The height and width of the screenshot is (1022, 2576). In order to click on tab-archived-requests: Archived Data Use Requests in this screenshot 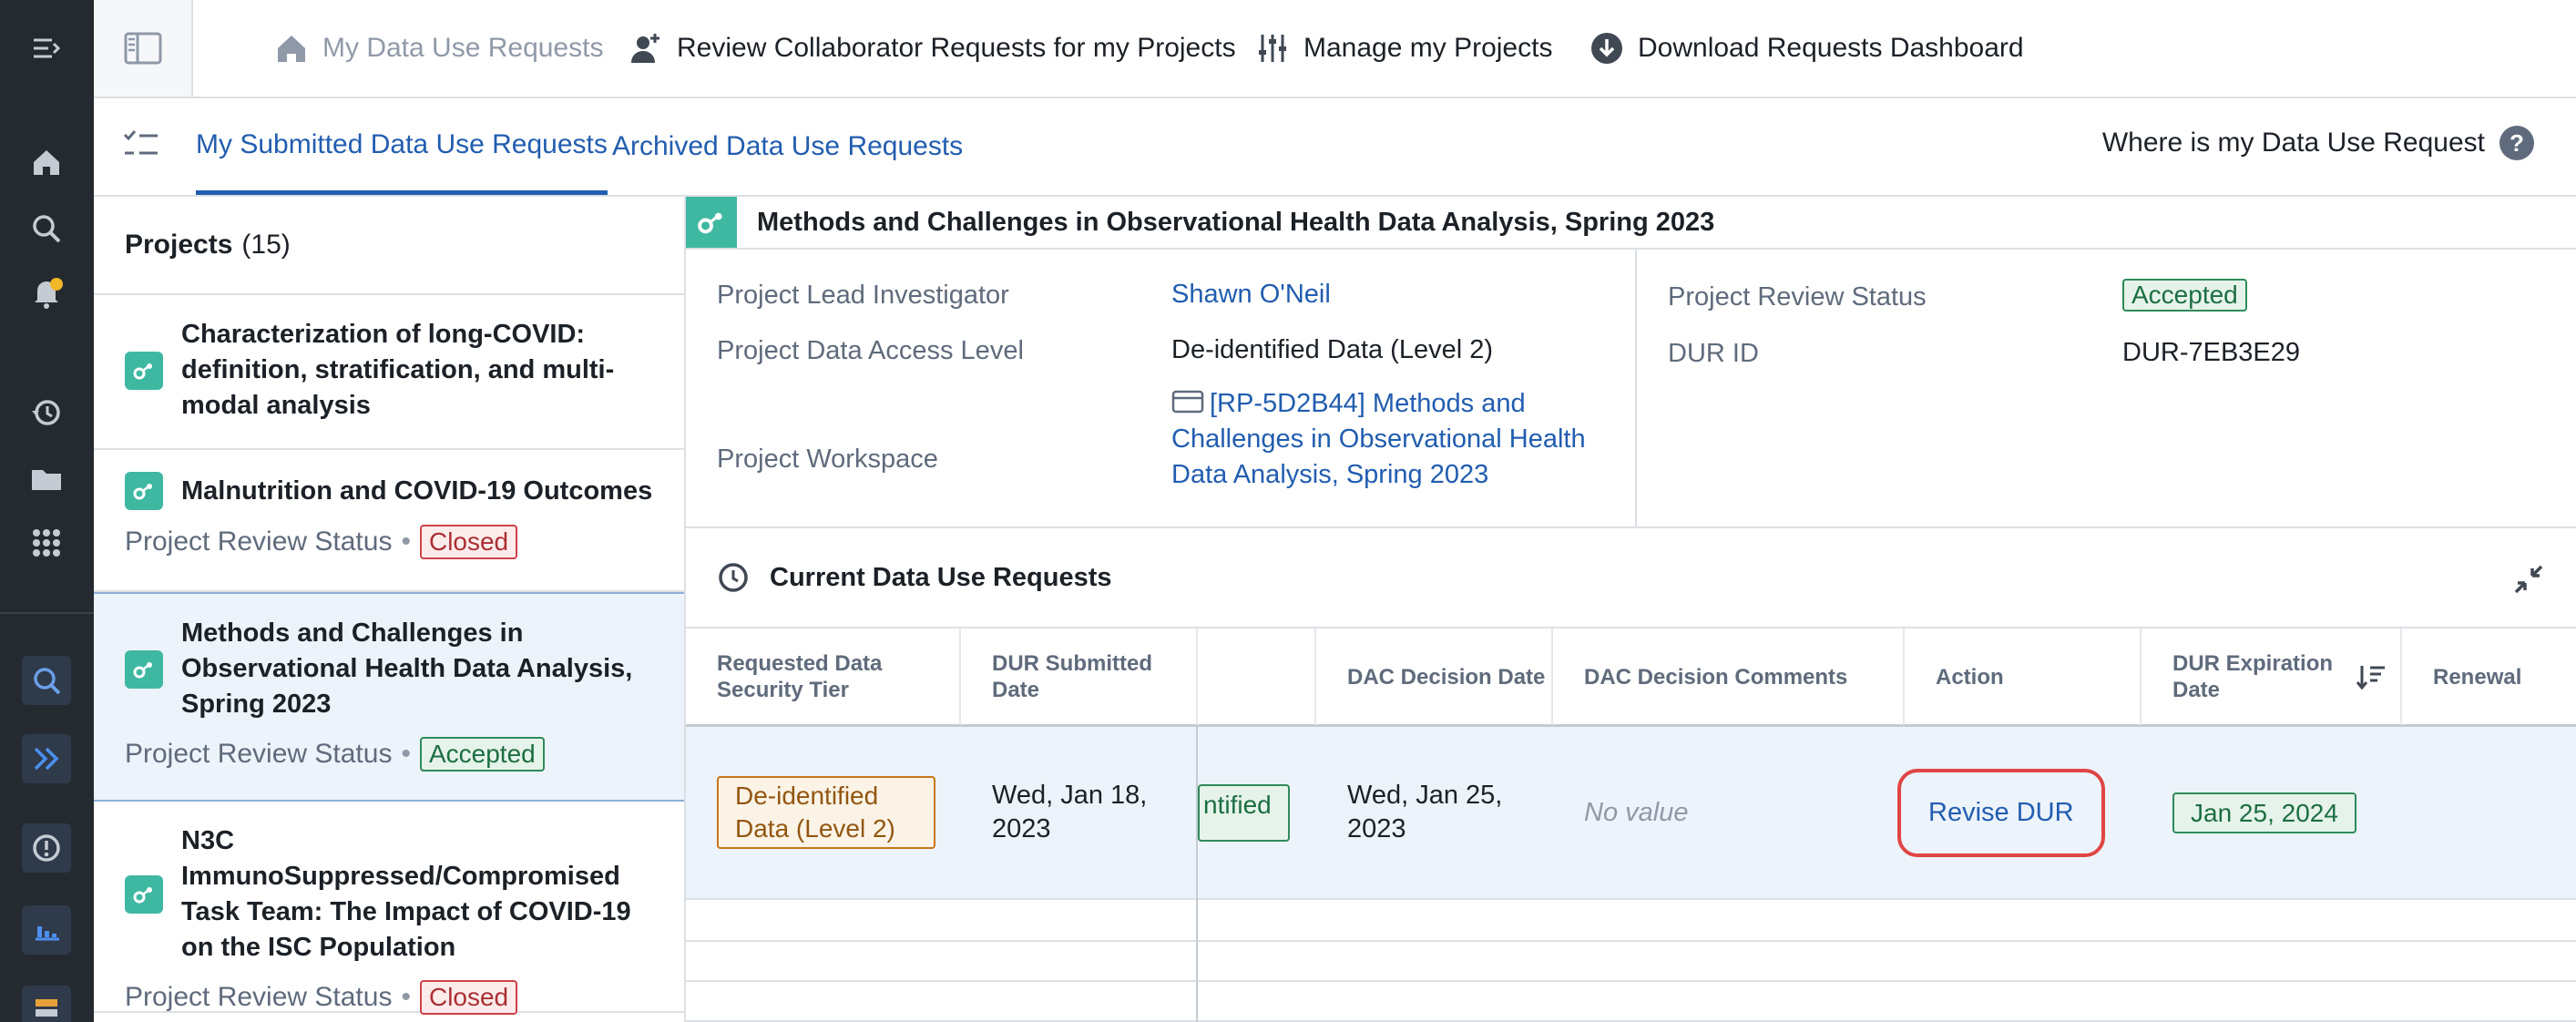, I will do `click(787, 147)`.